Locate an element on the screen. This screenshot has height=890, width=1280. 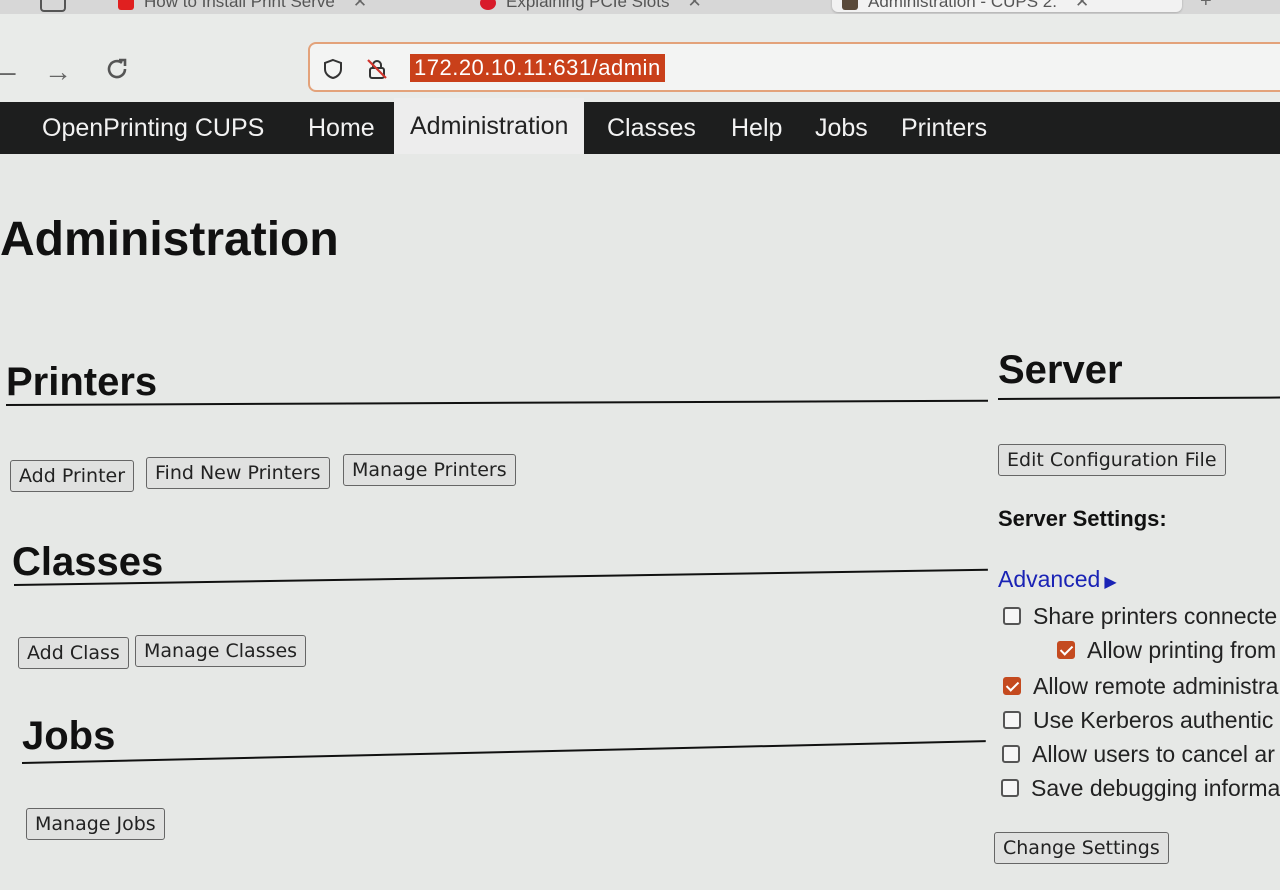
advanced-link-label: Advanced is located at coordinates (1049, 579).